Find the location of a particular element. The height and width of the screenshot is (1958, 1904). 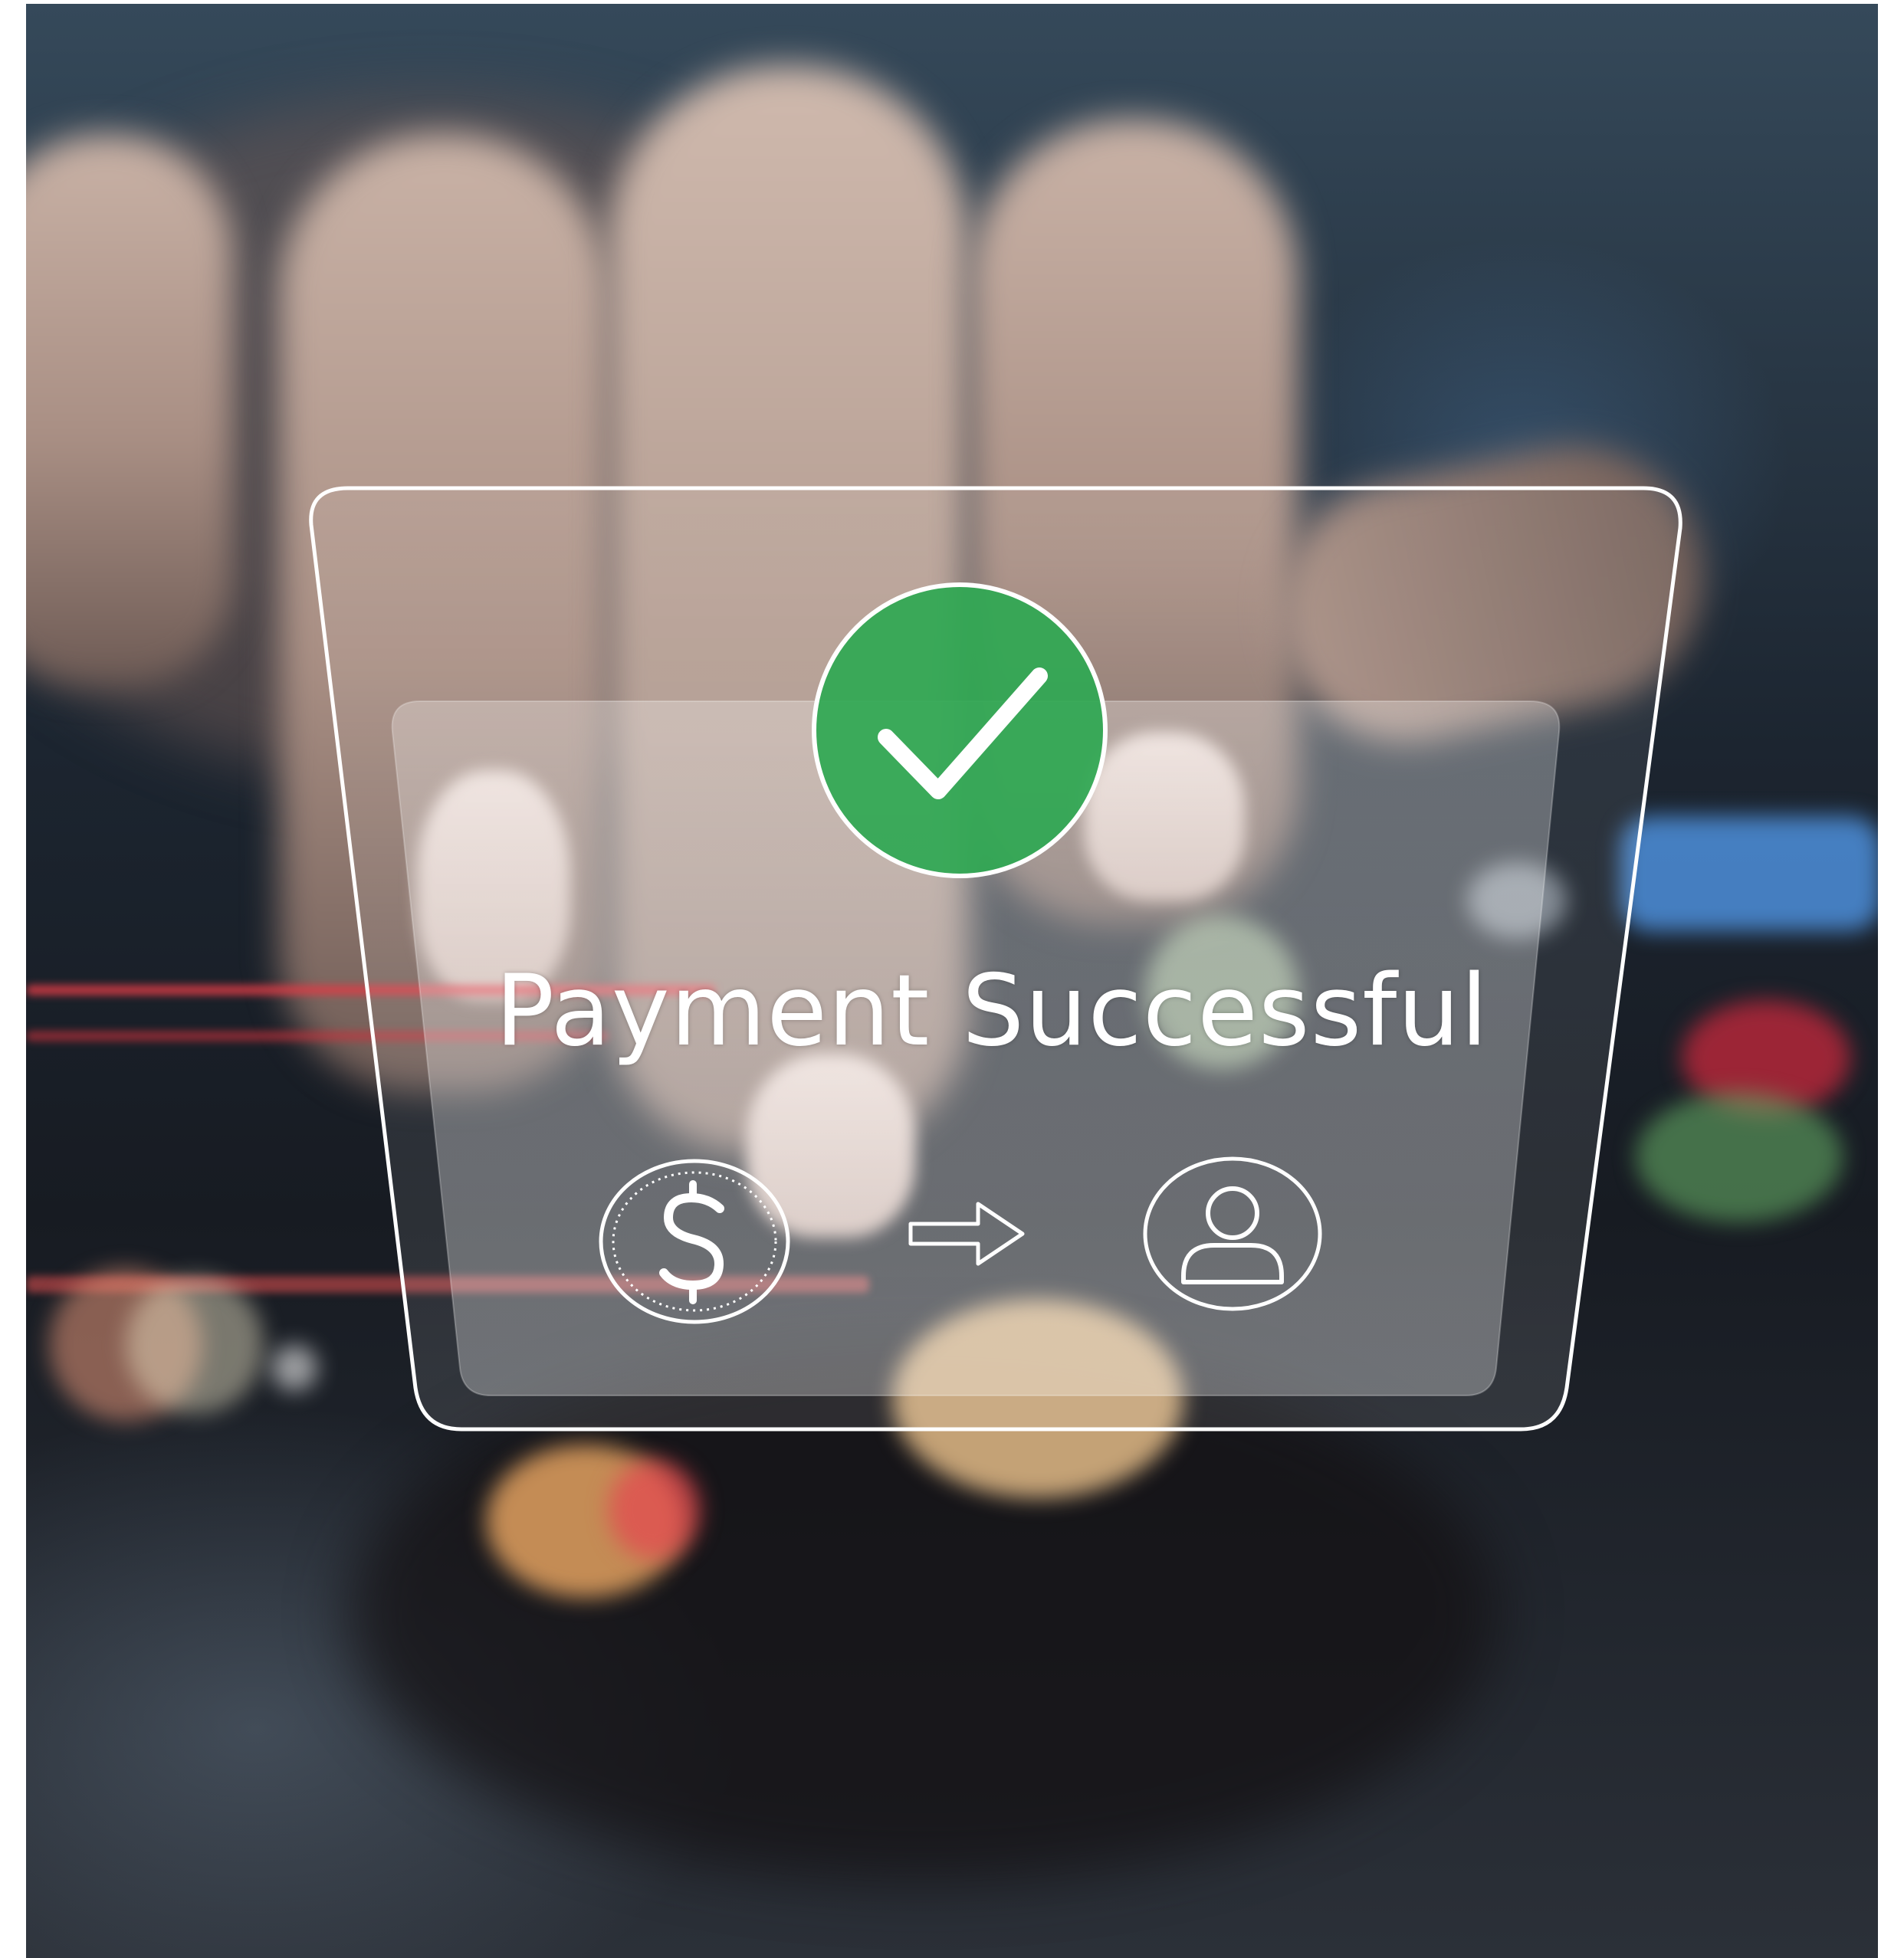

user-profile-icon is located at coordinates (1232, 1234).